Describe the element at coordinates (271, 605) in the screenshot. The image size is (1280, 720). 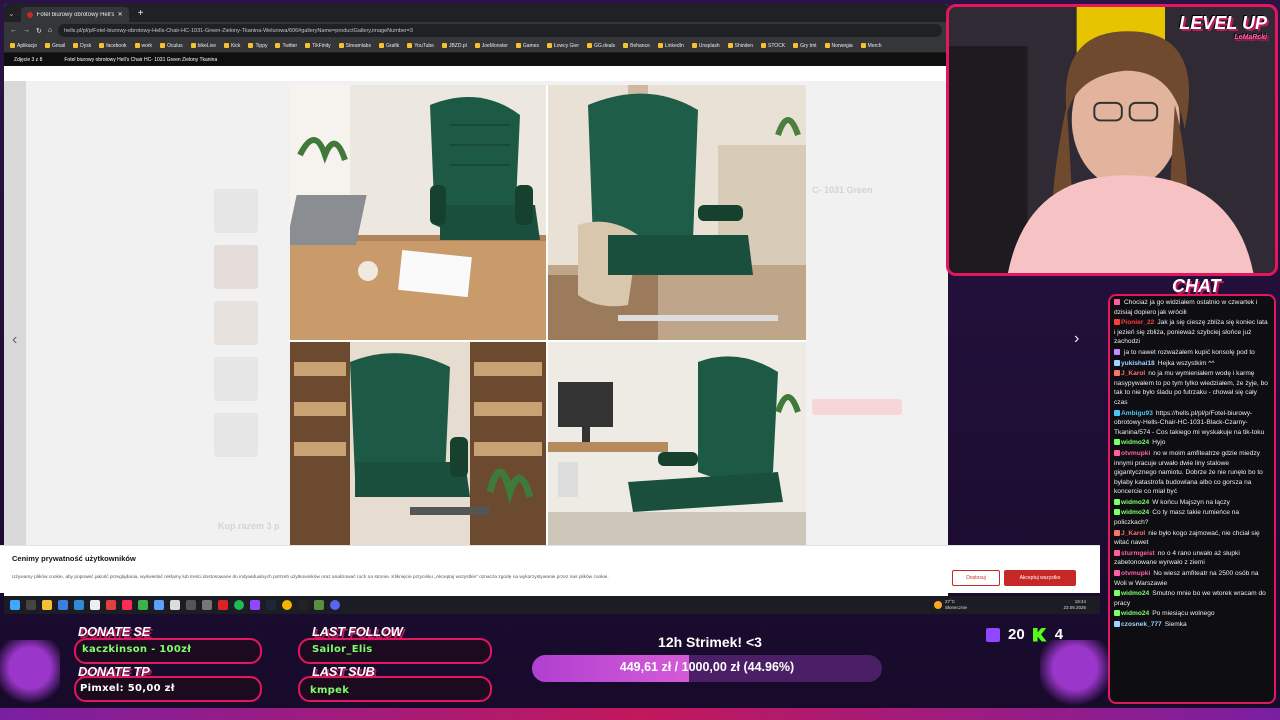
I see `steam-icon` at that location.